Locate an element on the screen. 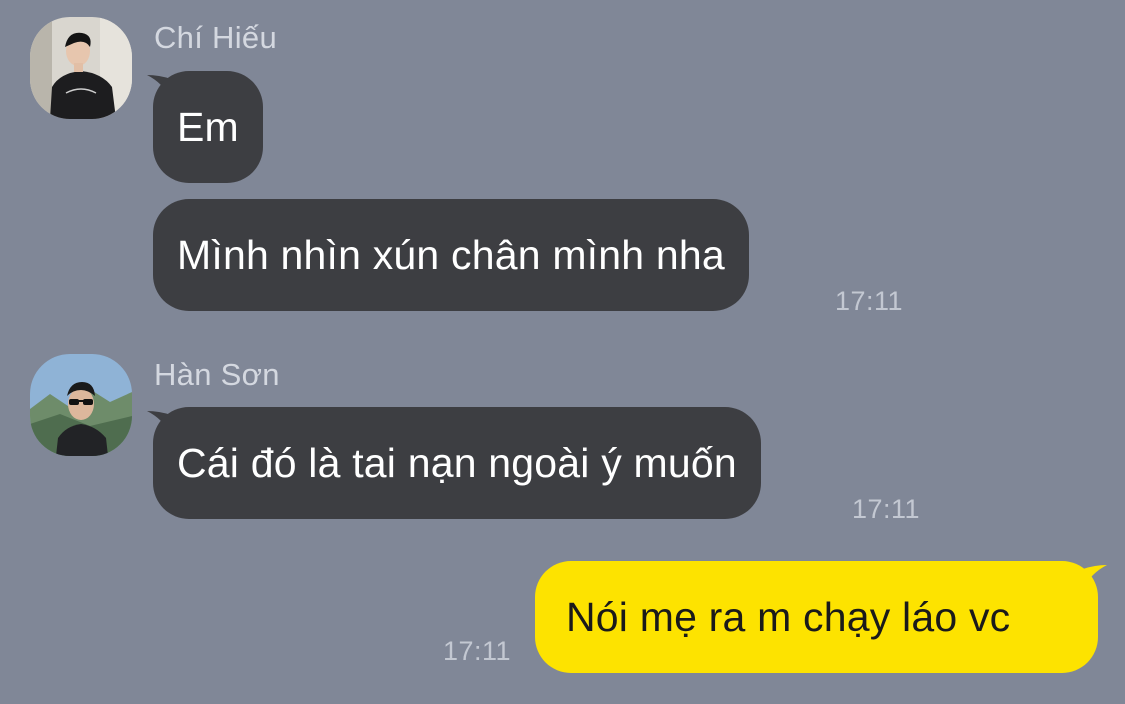  message-bubble: Cái đó là tai nạn ngoài ý muốn is located at coordinates (457, 463).